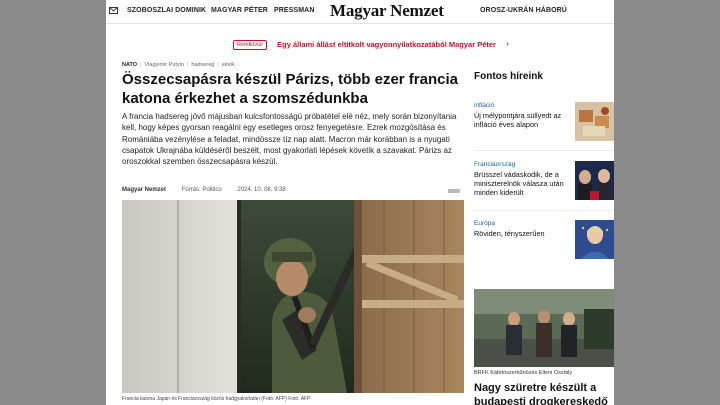 The width and height of the screenshot is (720, 405). I want to click on share-icon, so click(454, 191).